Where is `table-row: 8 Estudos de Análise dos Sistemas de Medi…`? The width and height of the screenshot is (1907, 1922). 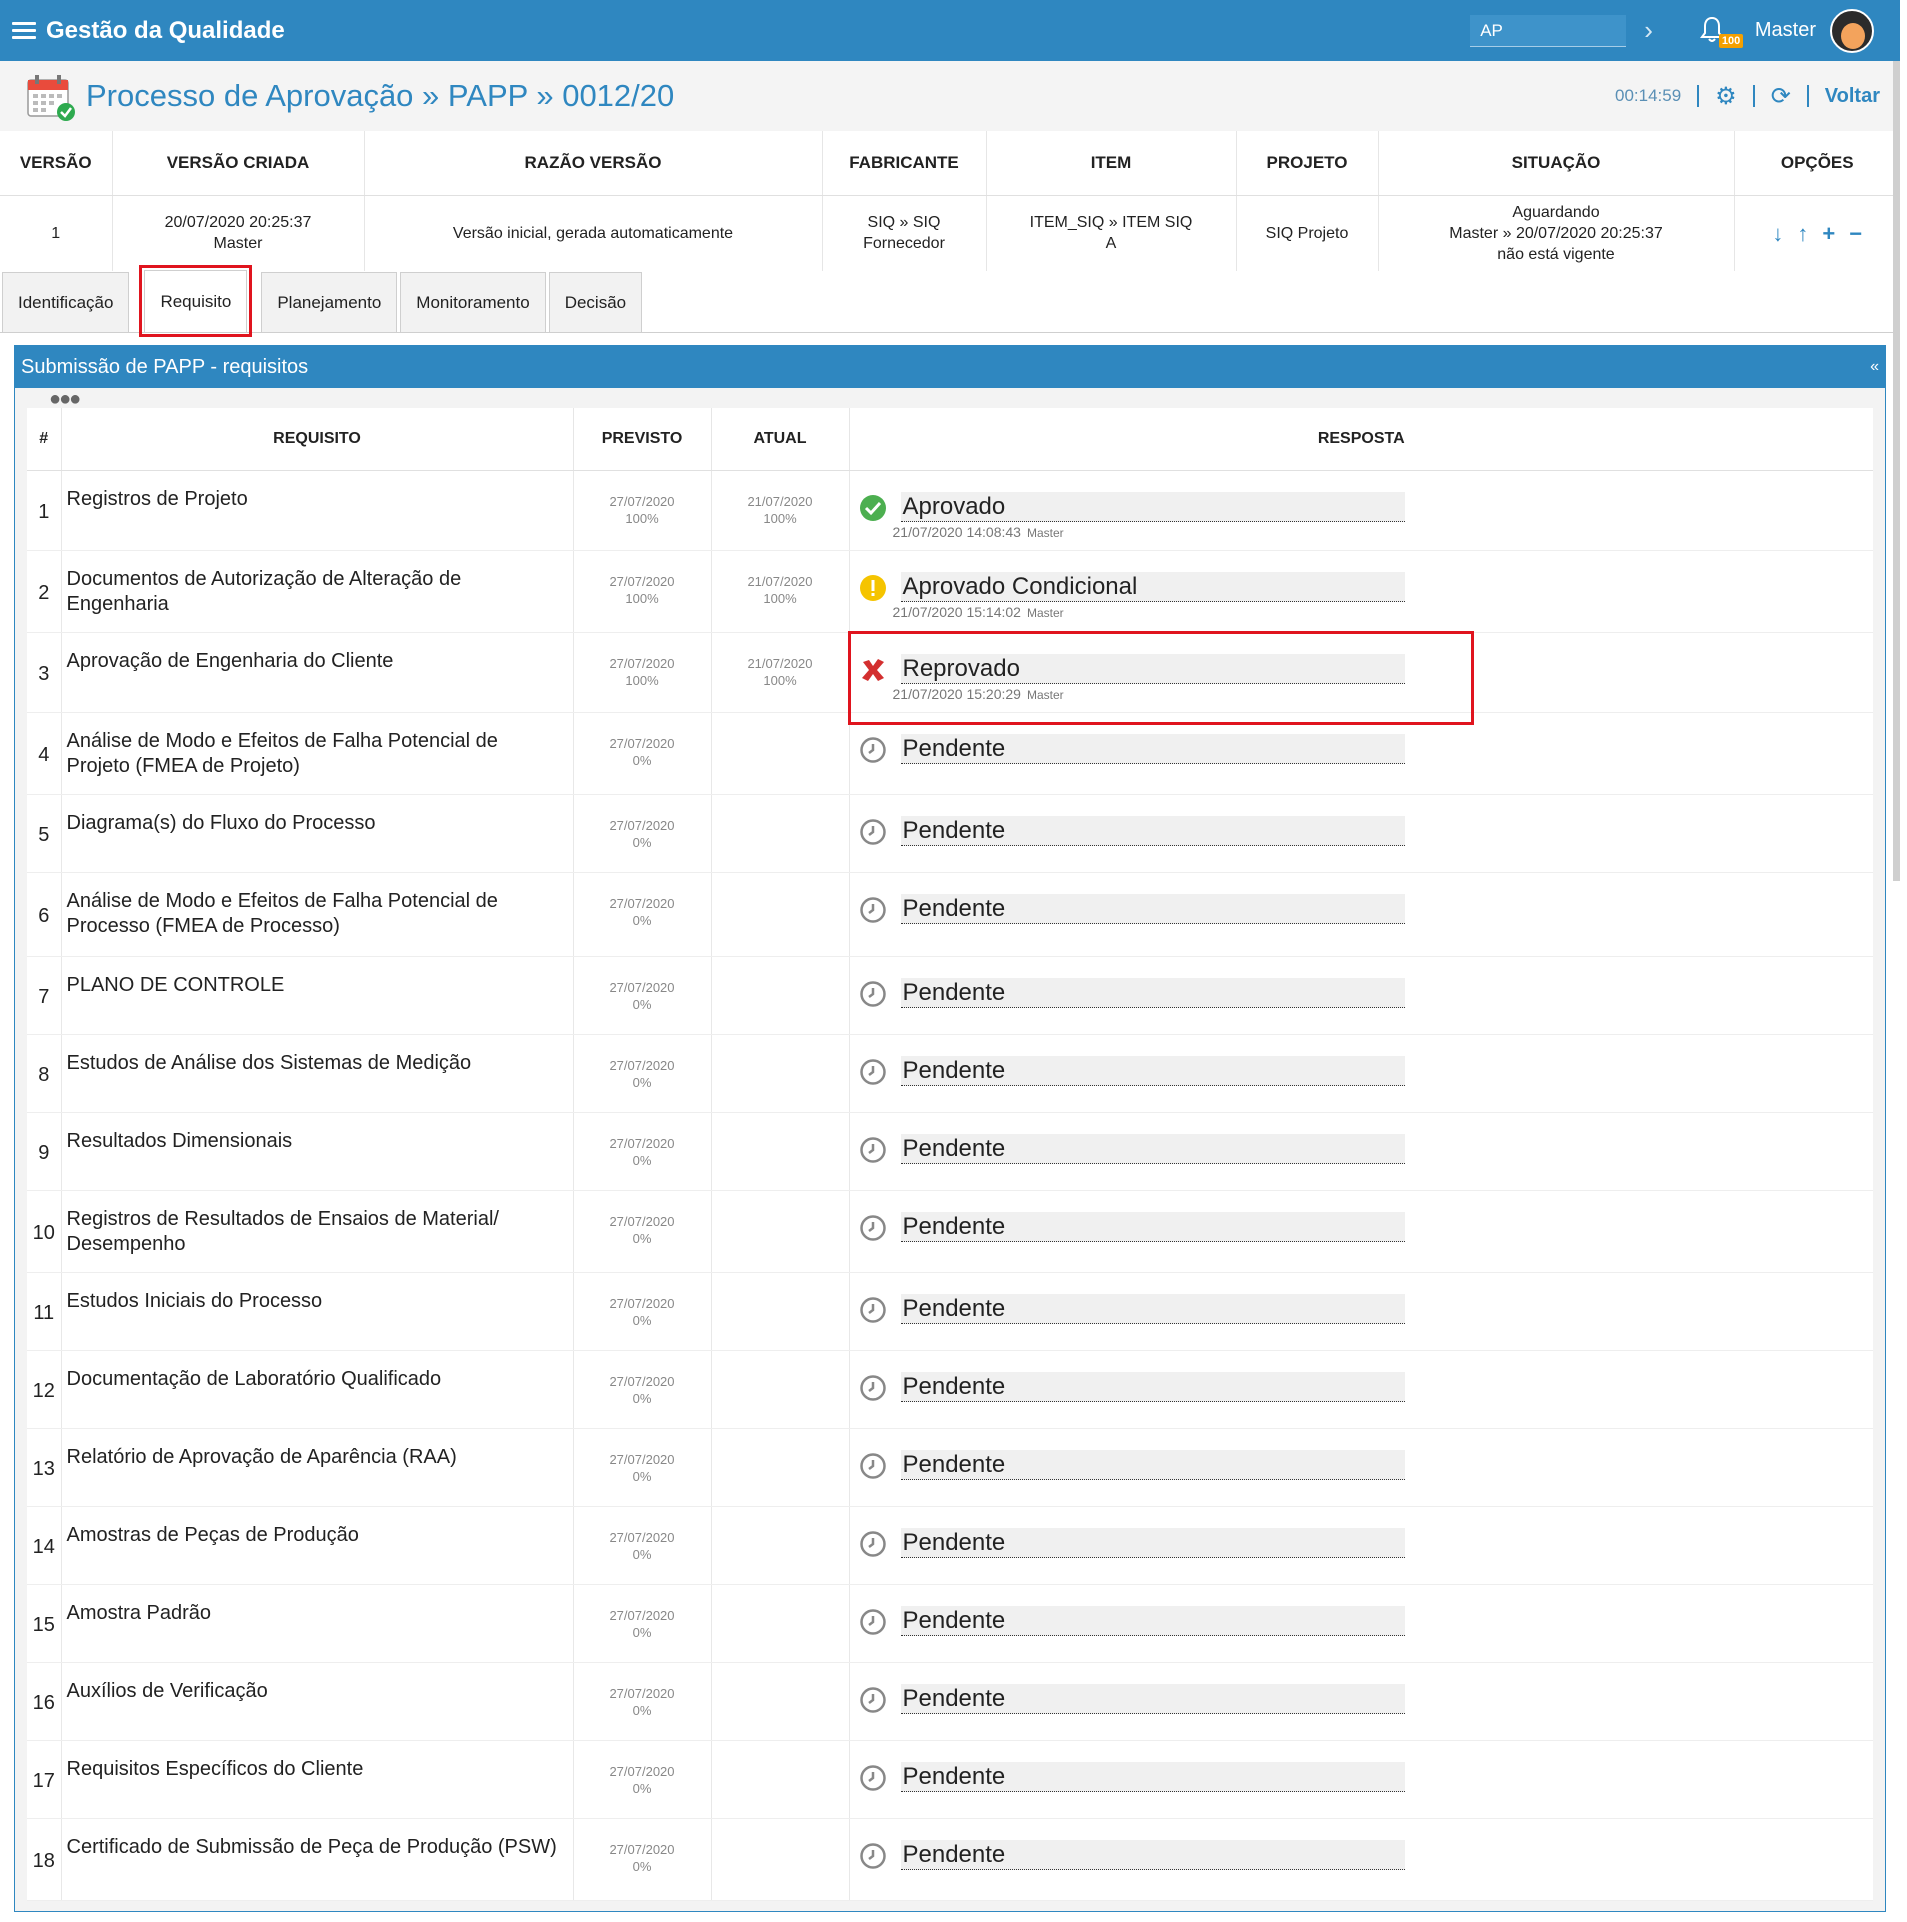
table-row: 8 Estudos de Análise dos Sistemas de Medi… is located at coordinates (950, 1073).